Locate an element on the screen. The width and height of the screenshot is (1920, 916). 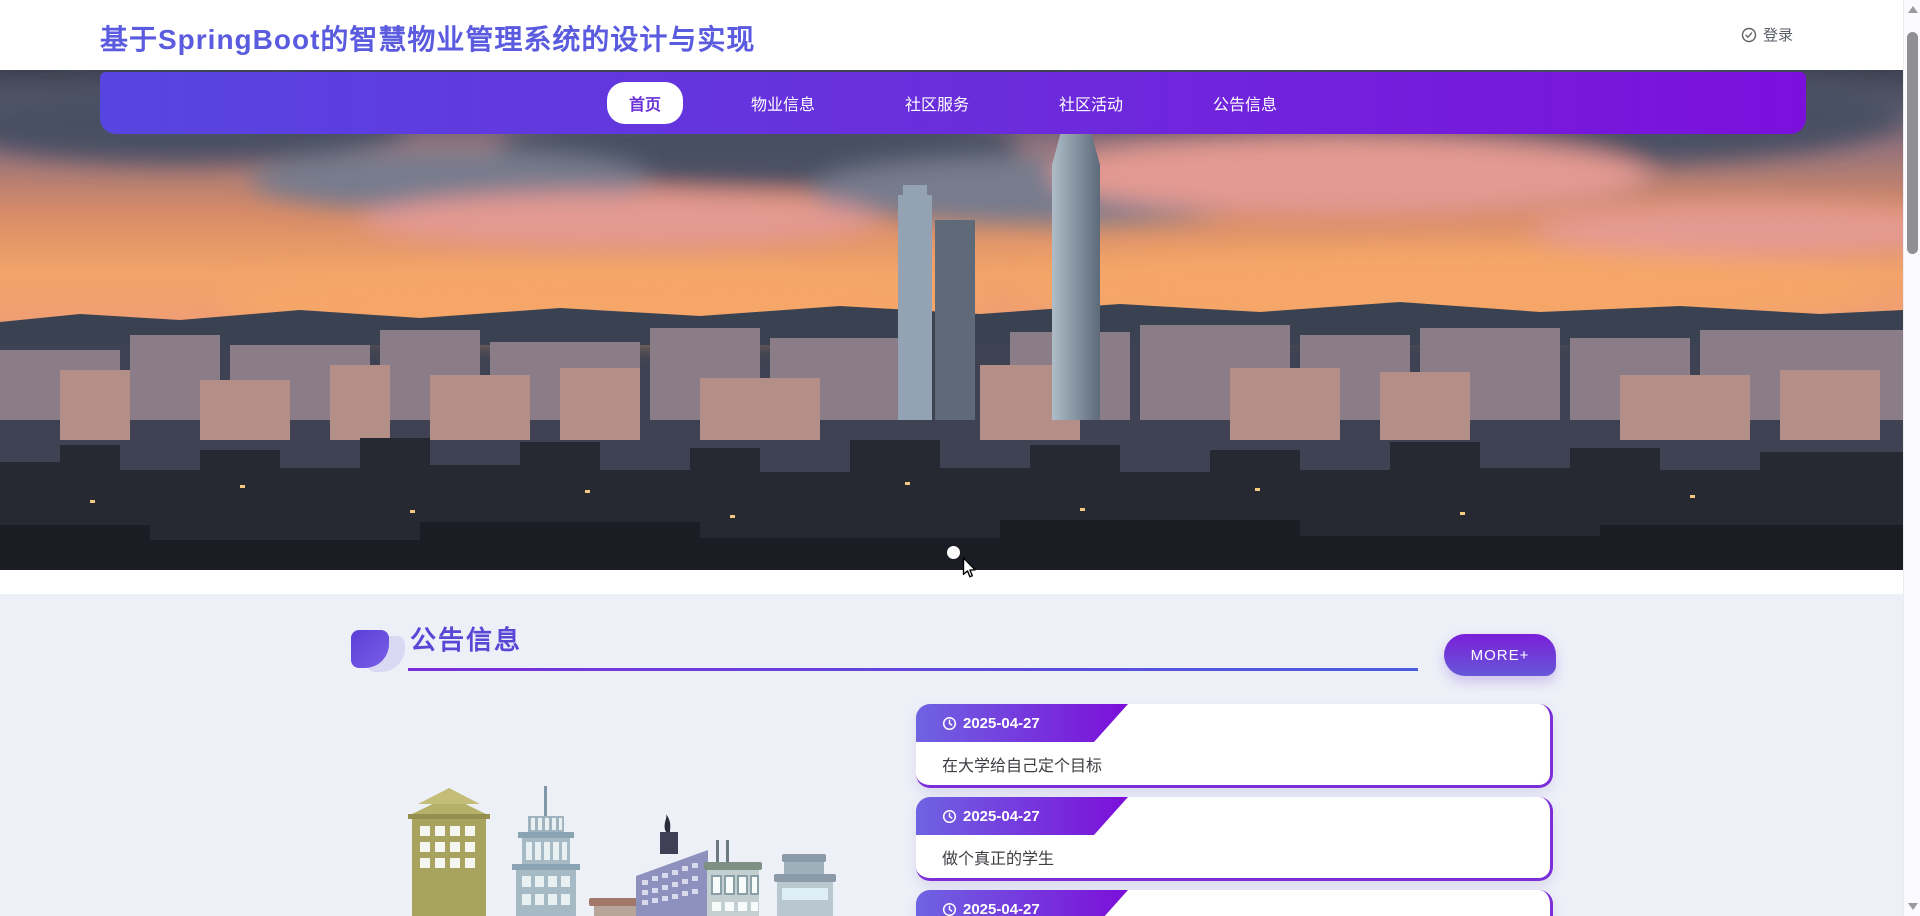
scroll-up-arrow-icon is located at coordinates (1913, 9).